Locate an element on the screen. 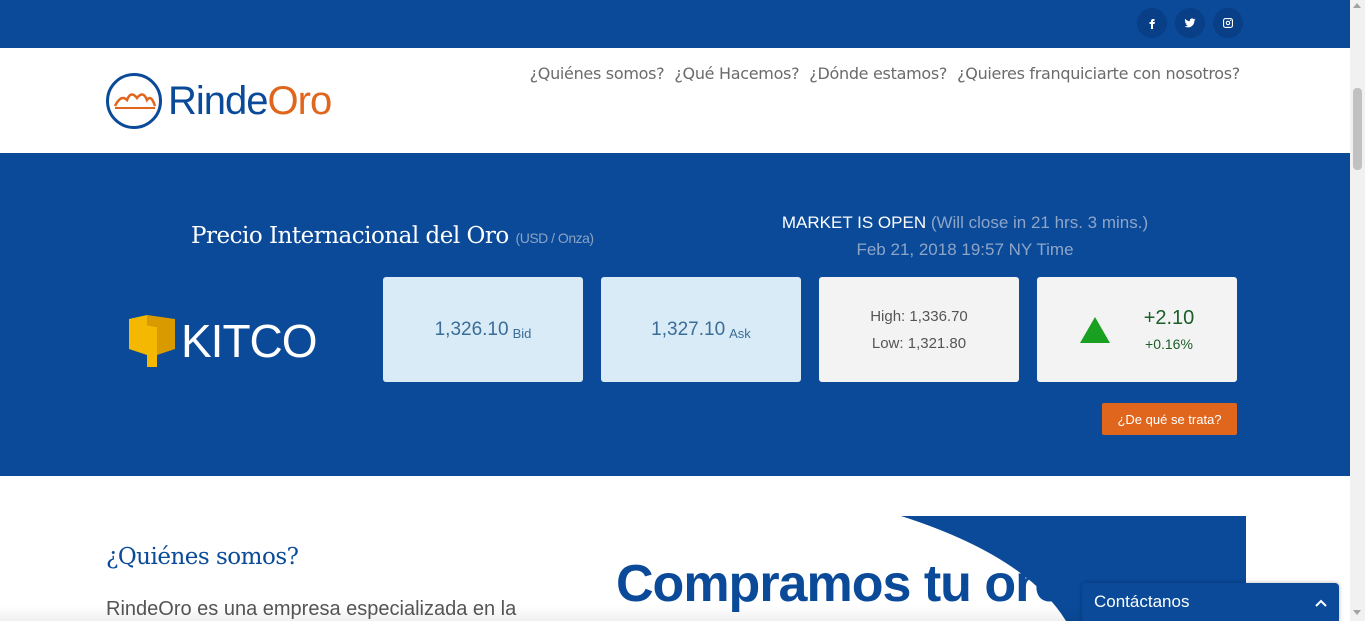 The height and width of the screenshot is (621, 1365). contact-chat-widget: Contáctanos is located at coordinates (1210, 602).